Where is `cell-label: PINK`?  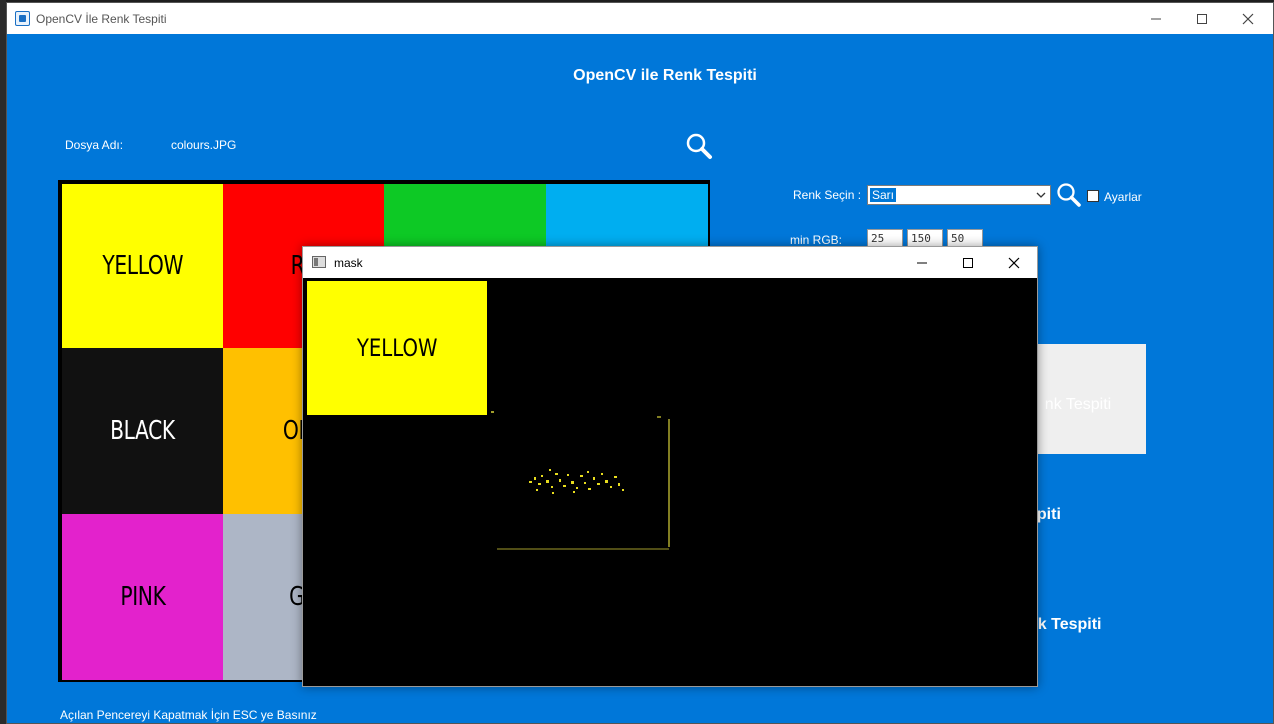
cell-label: PINK is located at coordinates (142, 597).